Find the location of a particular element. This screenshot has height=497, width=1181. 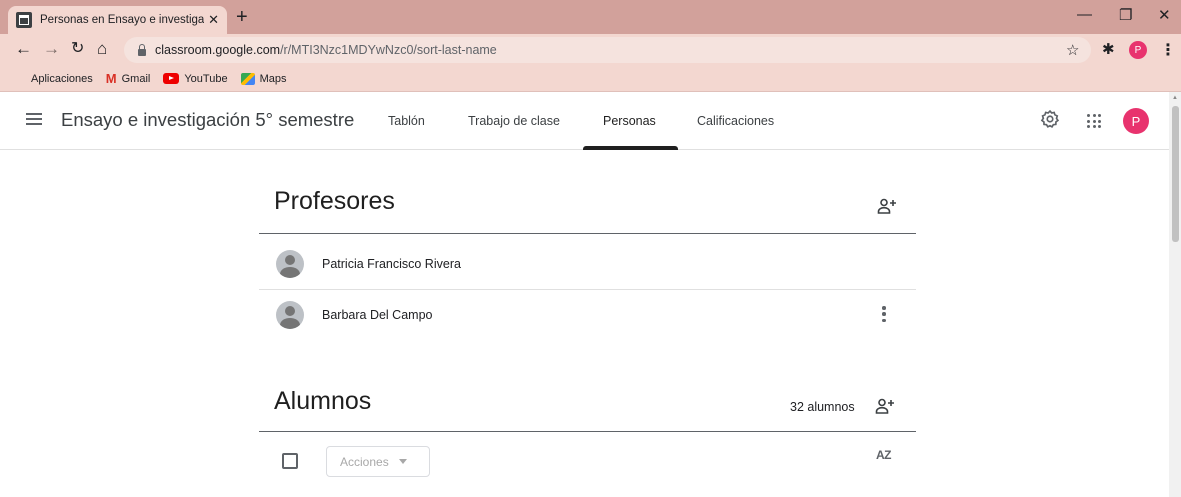

teacher-row: Barbara Del Campo is located at coordinates (354, 315).